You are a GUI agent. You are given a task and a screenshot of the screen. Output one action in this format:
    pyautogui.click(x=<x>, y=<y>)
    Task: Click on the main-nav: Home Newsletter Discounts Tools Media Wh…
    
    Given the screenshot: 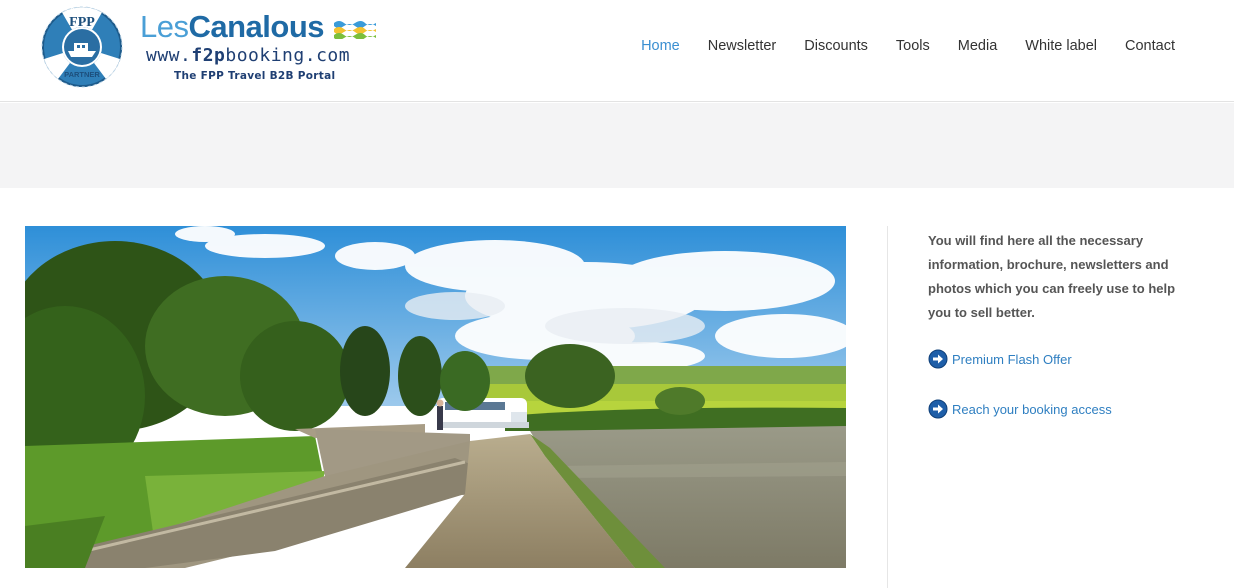 What is the action you would take?
    pyautogui.click(x=908, y=46)
    